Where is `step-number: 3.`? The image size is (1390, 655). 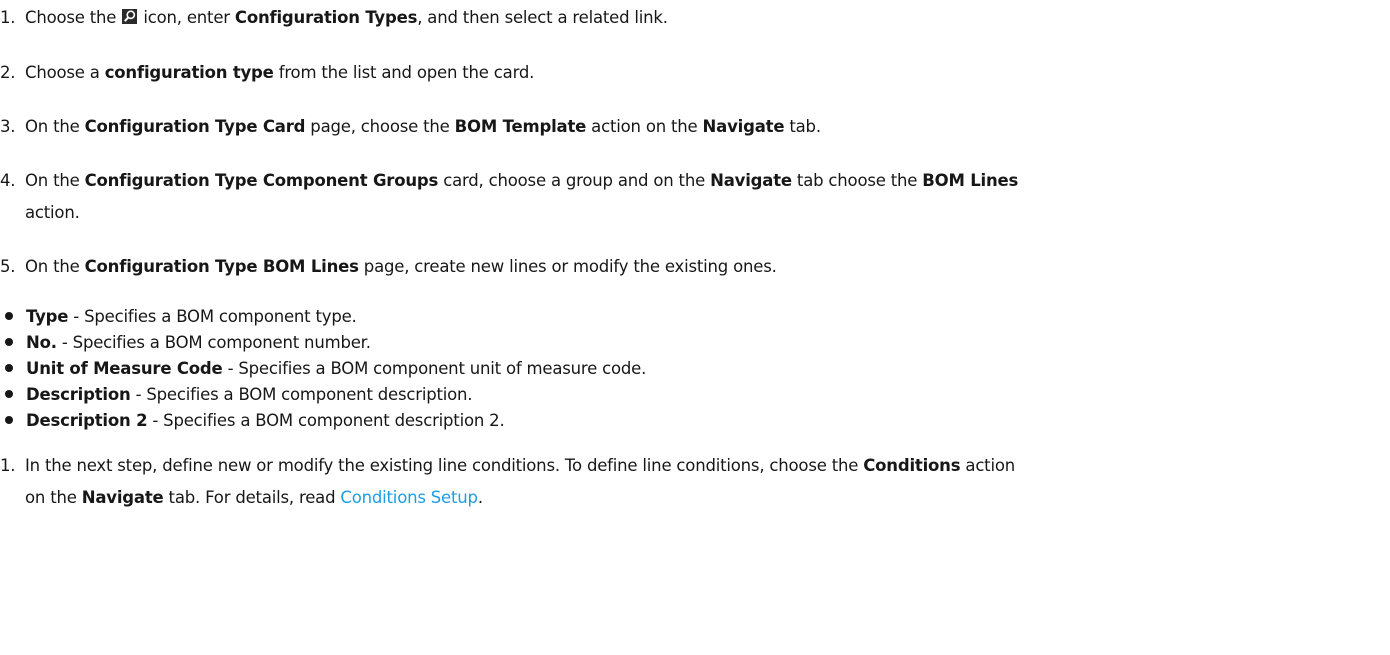
step-number: 3. is located at coordinates (8, 126).